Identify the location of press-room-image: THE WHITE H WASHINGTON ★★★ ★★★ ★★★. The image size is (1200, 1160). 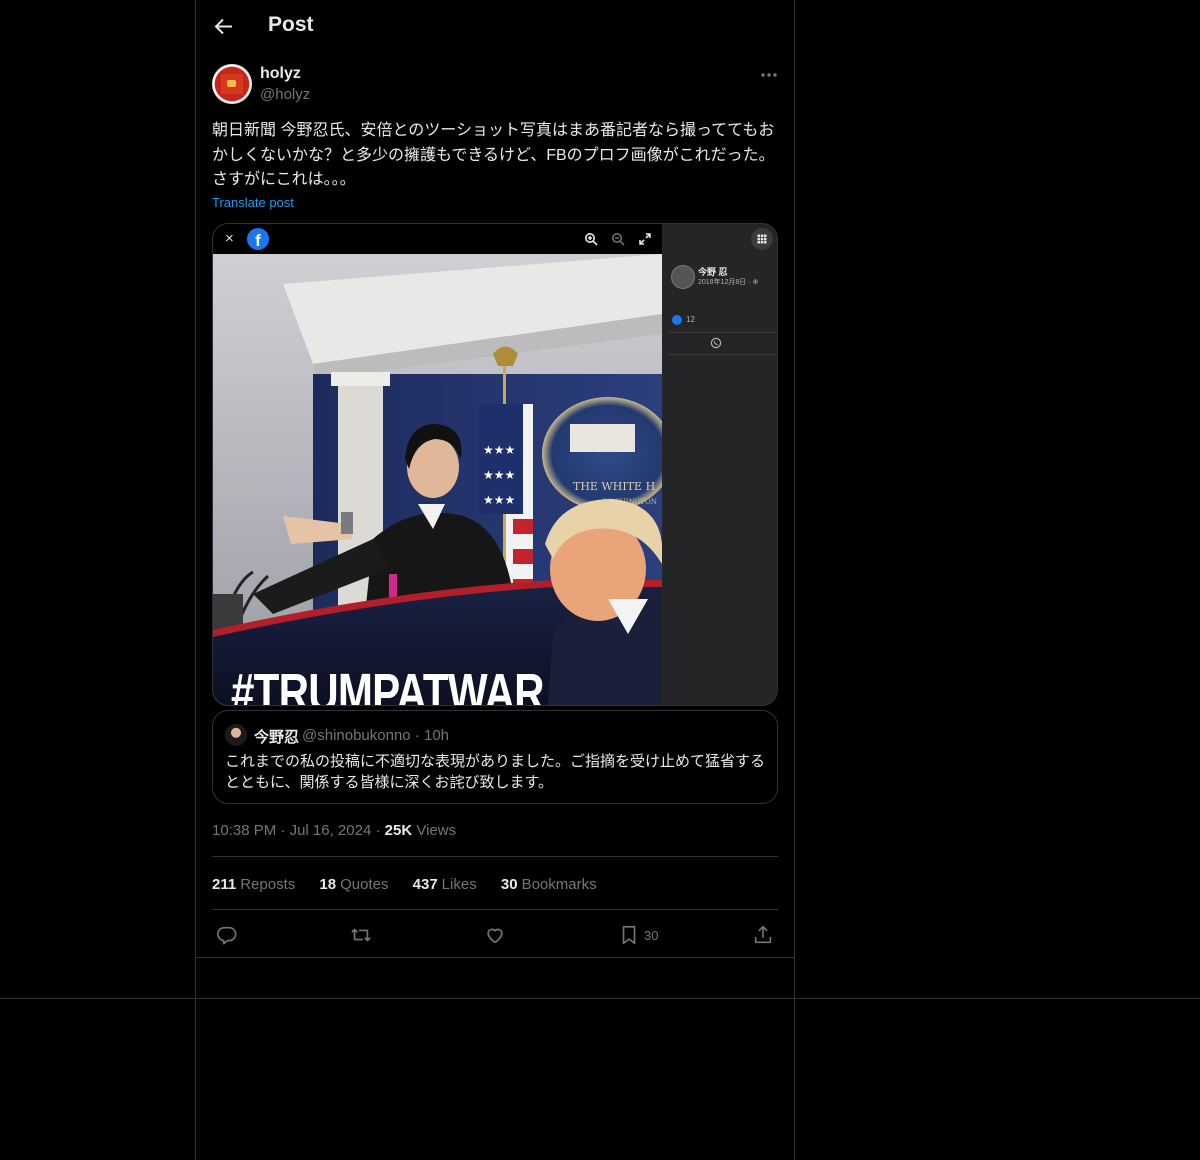
(437, 479).